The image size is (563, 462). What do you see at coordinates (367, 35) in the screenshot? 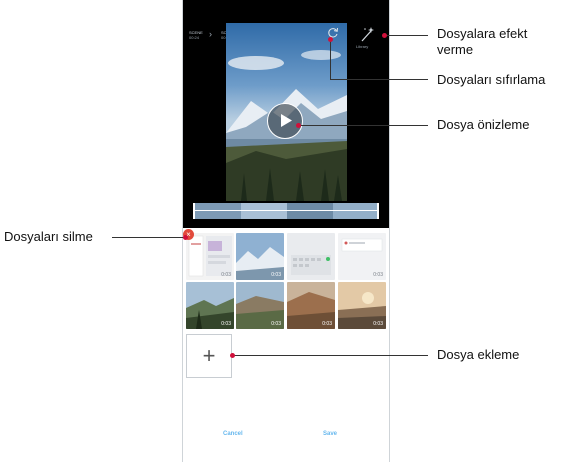
I see `magic-wand-icon` at bounding box center [367, 35].